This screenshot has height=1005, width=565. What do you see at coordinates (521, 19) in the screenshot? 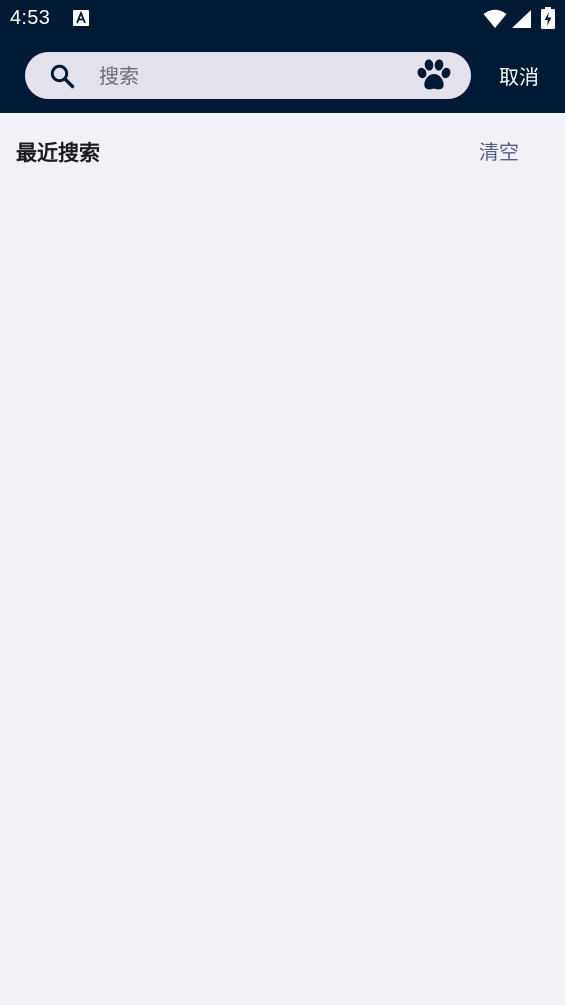
I see `signal-icon` at bounding box center [521, 19].